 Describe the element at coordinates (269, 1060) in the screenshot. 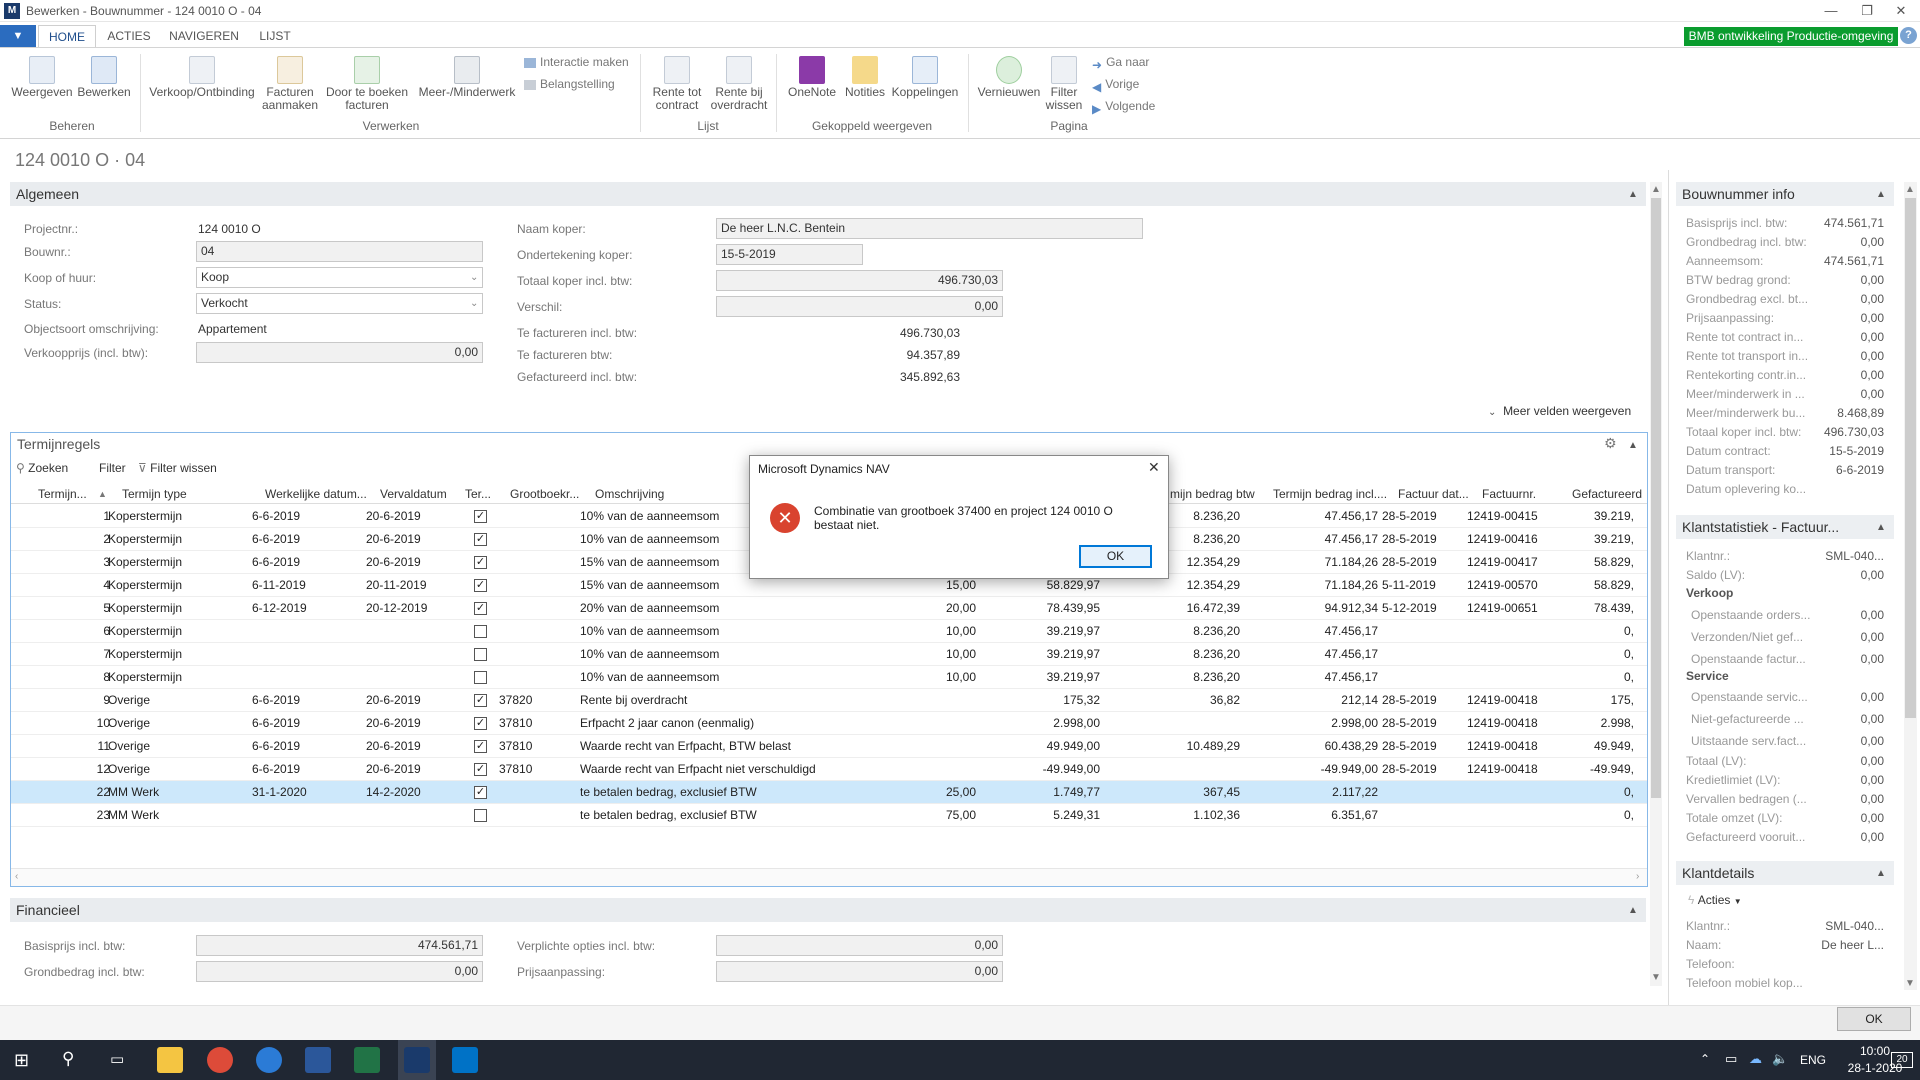

I see `internet-explorer-icon` at that location.